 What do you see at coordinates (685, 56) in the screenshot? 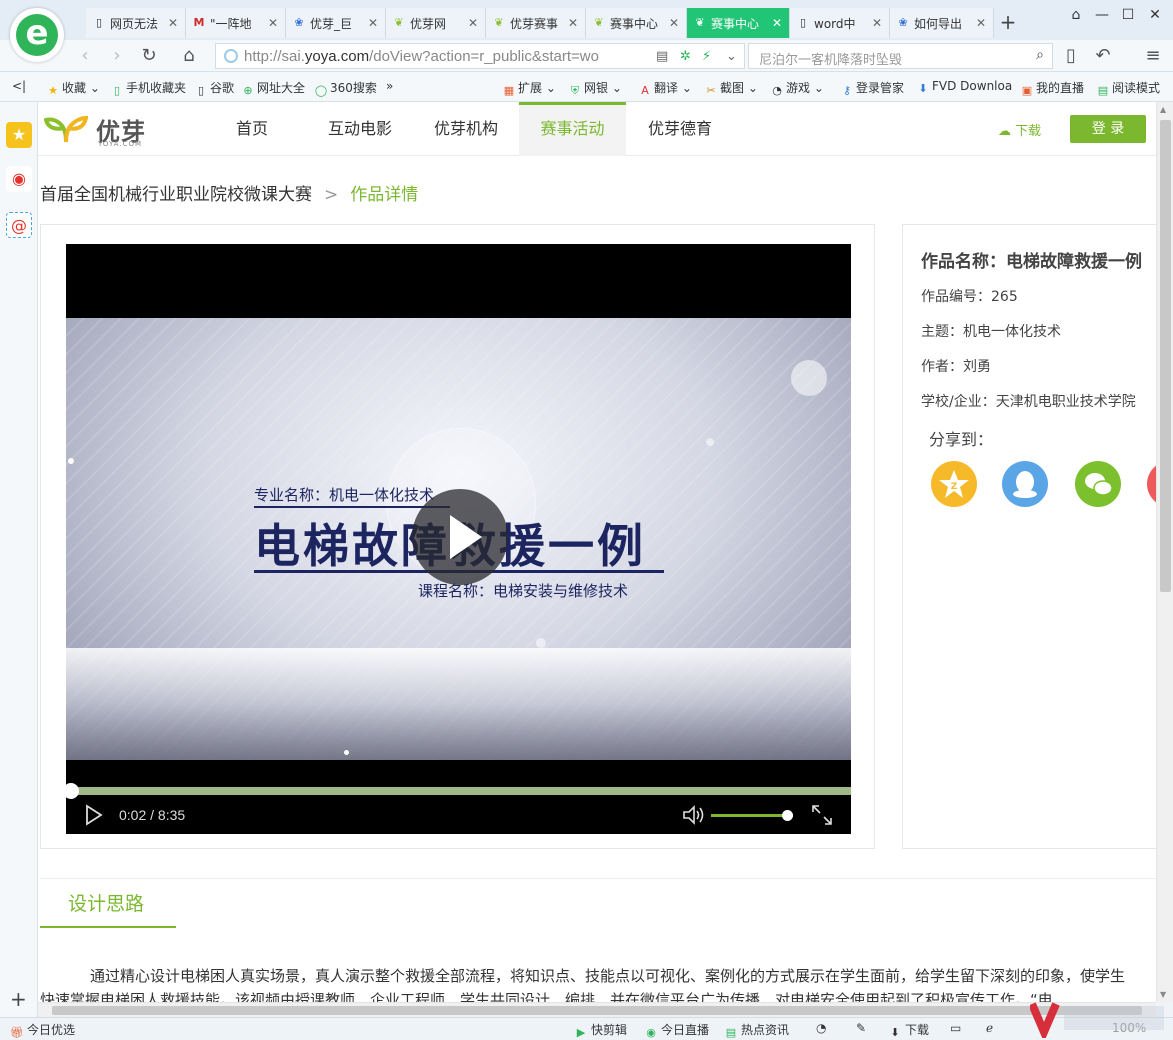
I see `compat-icon: ✲` at bounding box center [685, 56].